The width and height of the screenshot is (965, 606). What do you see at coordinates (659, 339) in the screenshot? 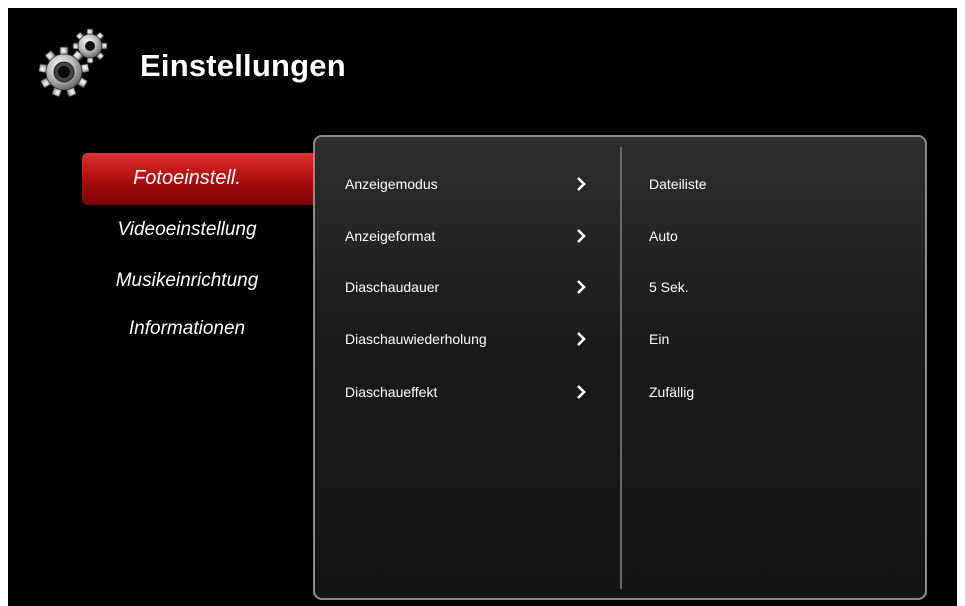
I see `setting-value: Ein` at bounding box center [659, 339].